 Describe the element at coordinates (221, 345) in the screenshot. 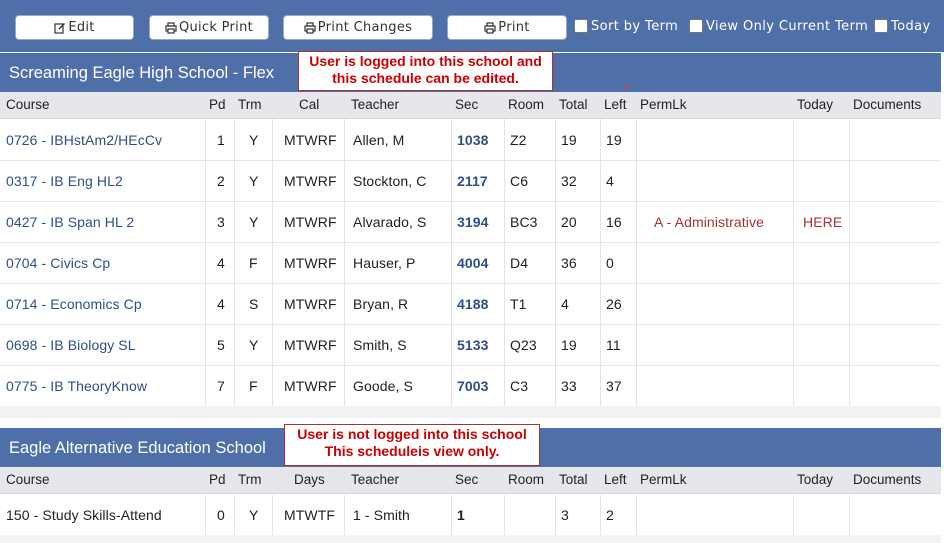

I see `cell-pd: 5` at that location.